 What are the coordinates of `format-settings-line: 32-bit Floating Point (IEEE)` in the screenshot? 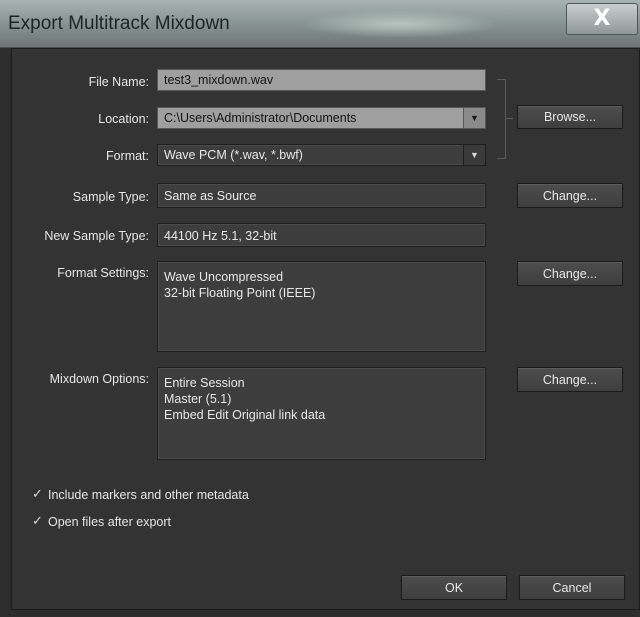 It's located at (240, 293).